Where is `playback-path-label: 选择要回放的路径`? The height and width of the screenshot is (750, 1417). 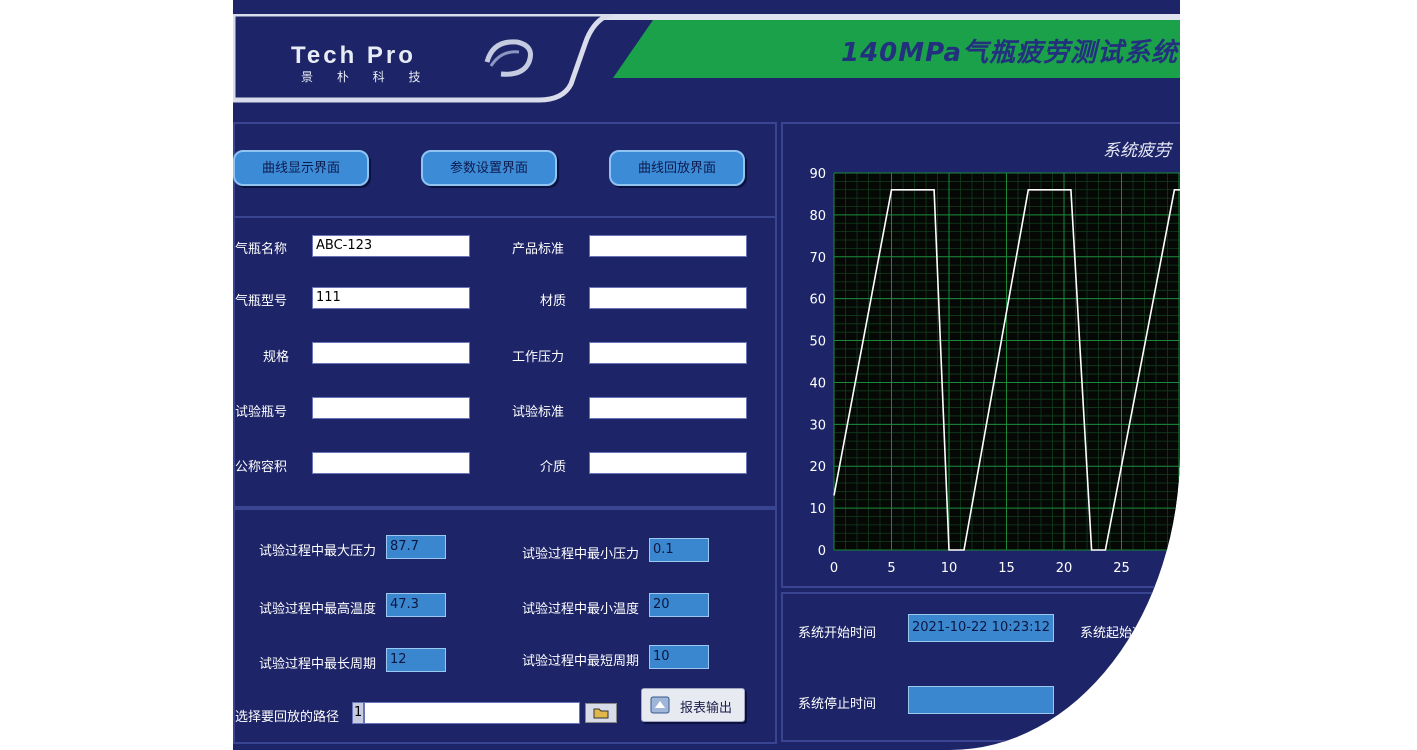
playback-path-label: 选择要回放的路径 is located at coordinates (287, 717).